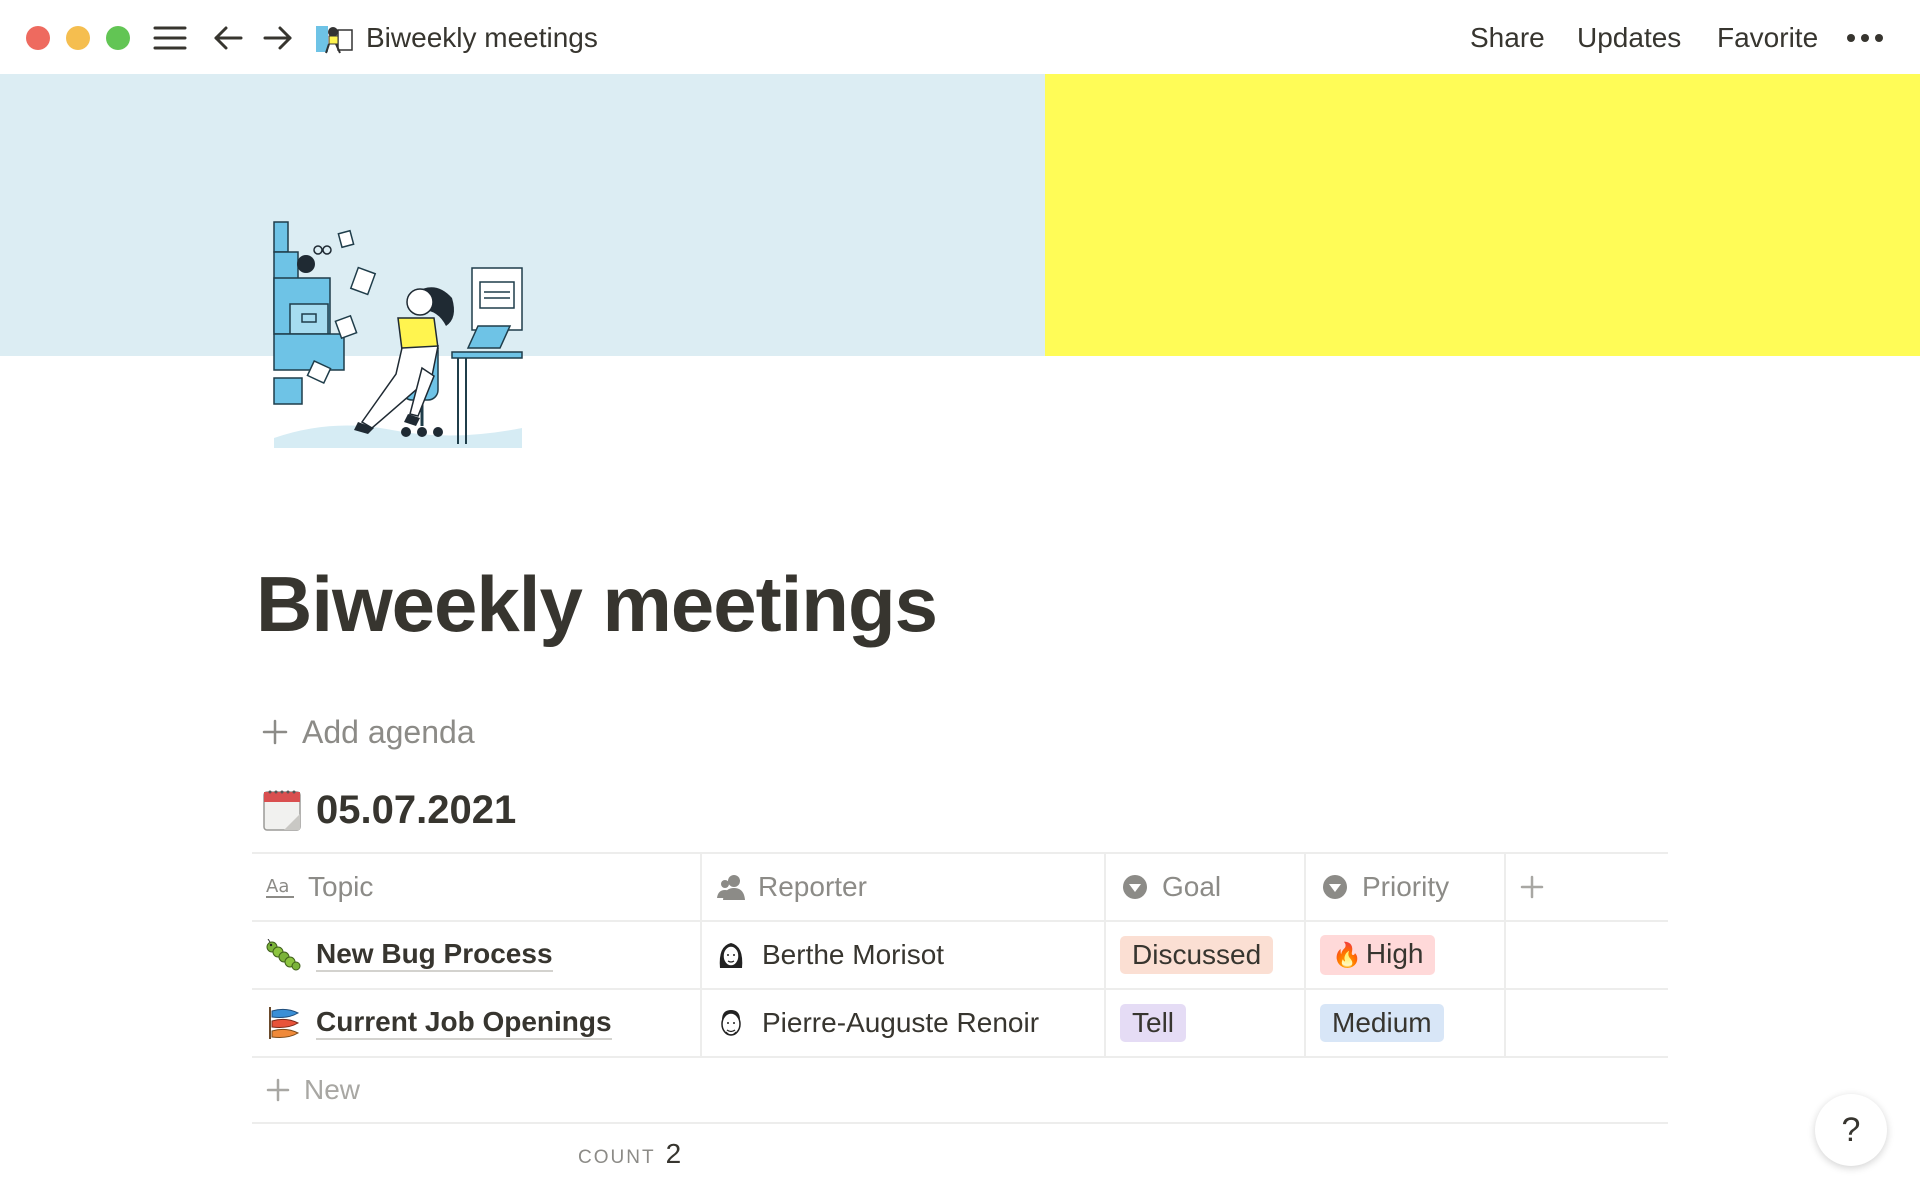 The width and height of the screenshot is (1920, 1200). What do you see at coordinates (228, 38) in the screenshot?
I see `back-arrow-icon` at bounding box center [228, 38].